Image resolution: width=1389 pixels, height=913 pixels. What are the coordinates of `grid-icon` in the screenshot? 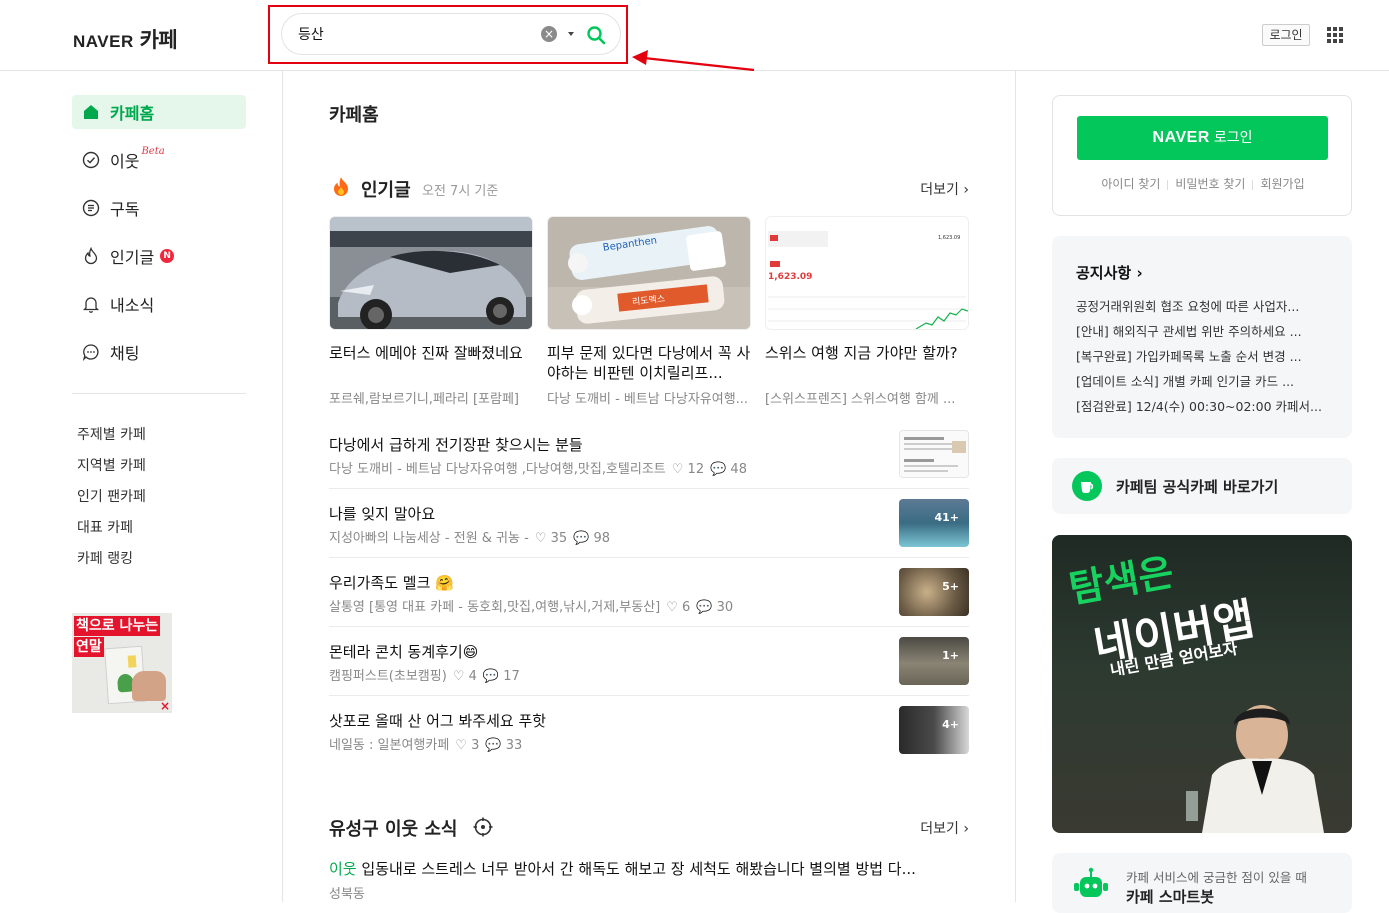 It's located at (1335, 35).